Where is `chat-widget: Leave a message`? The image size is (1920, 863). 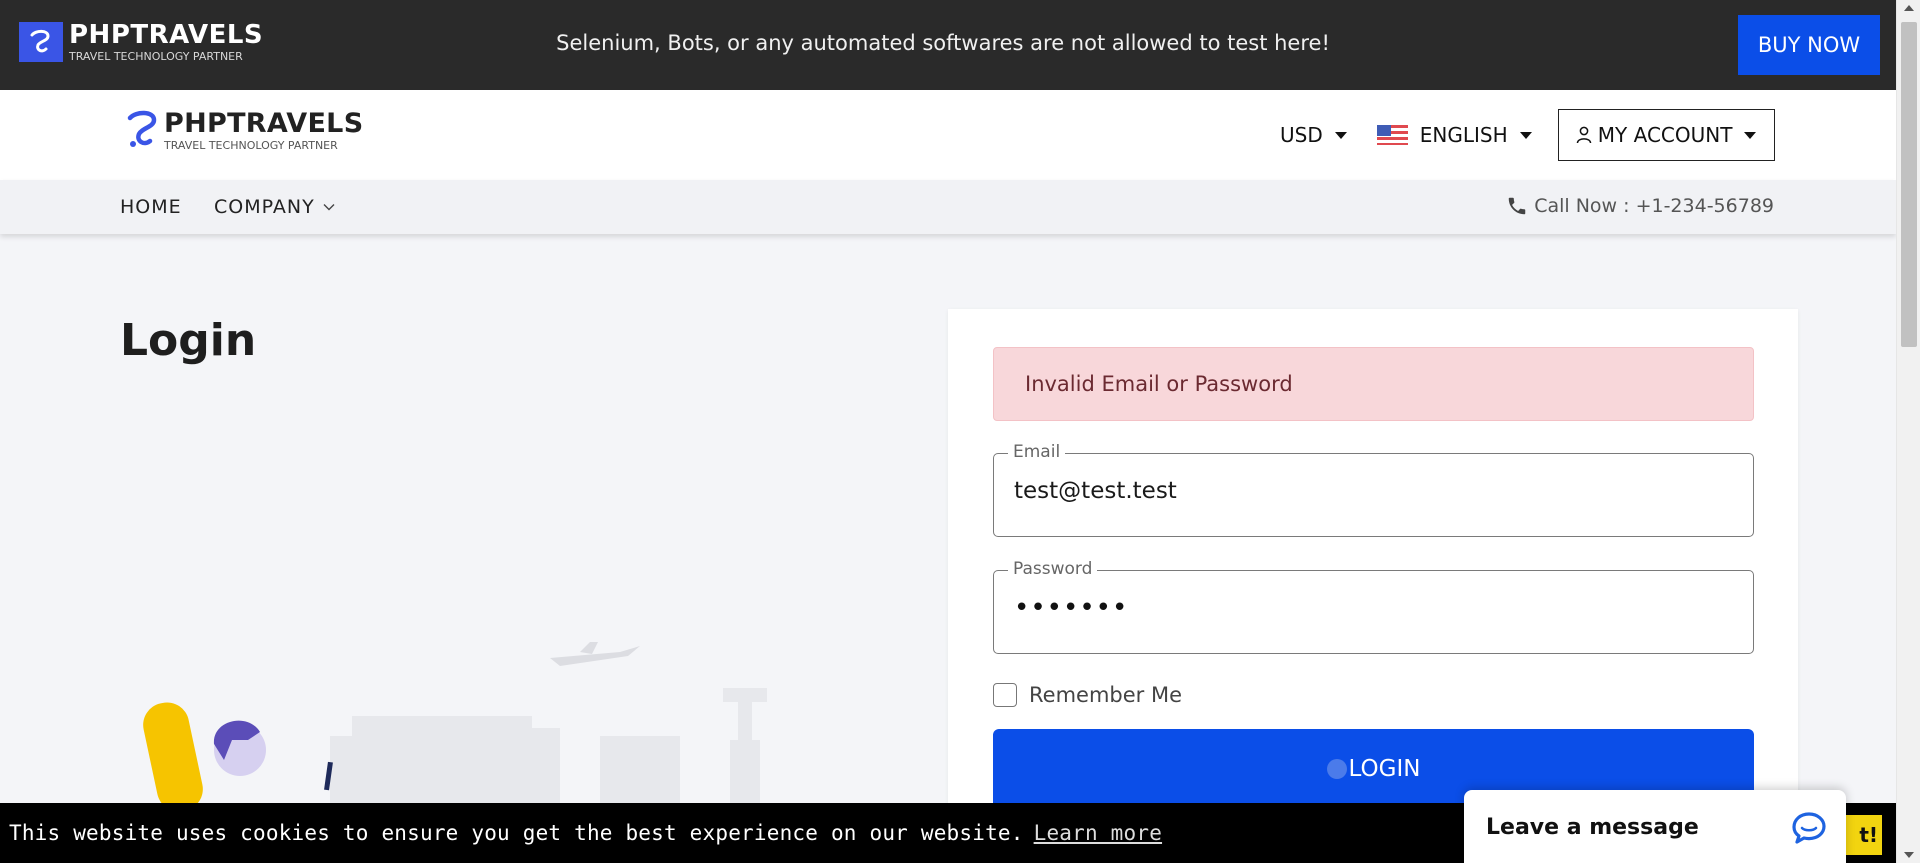 chat-widget: Leave a message is located at coordinates (1655, 826).